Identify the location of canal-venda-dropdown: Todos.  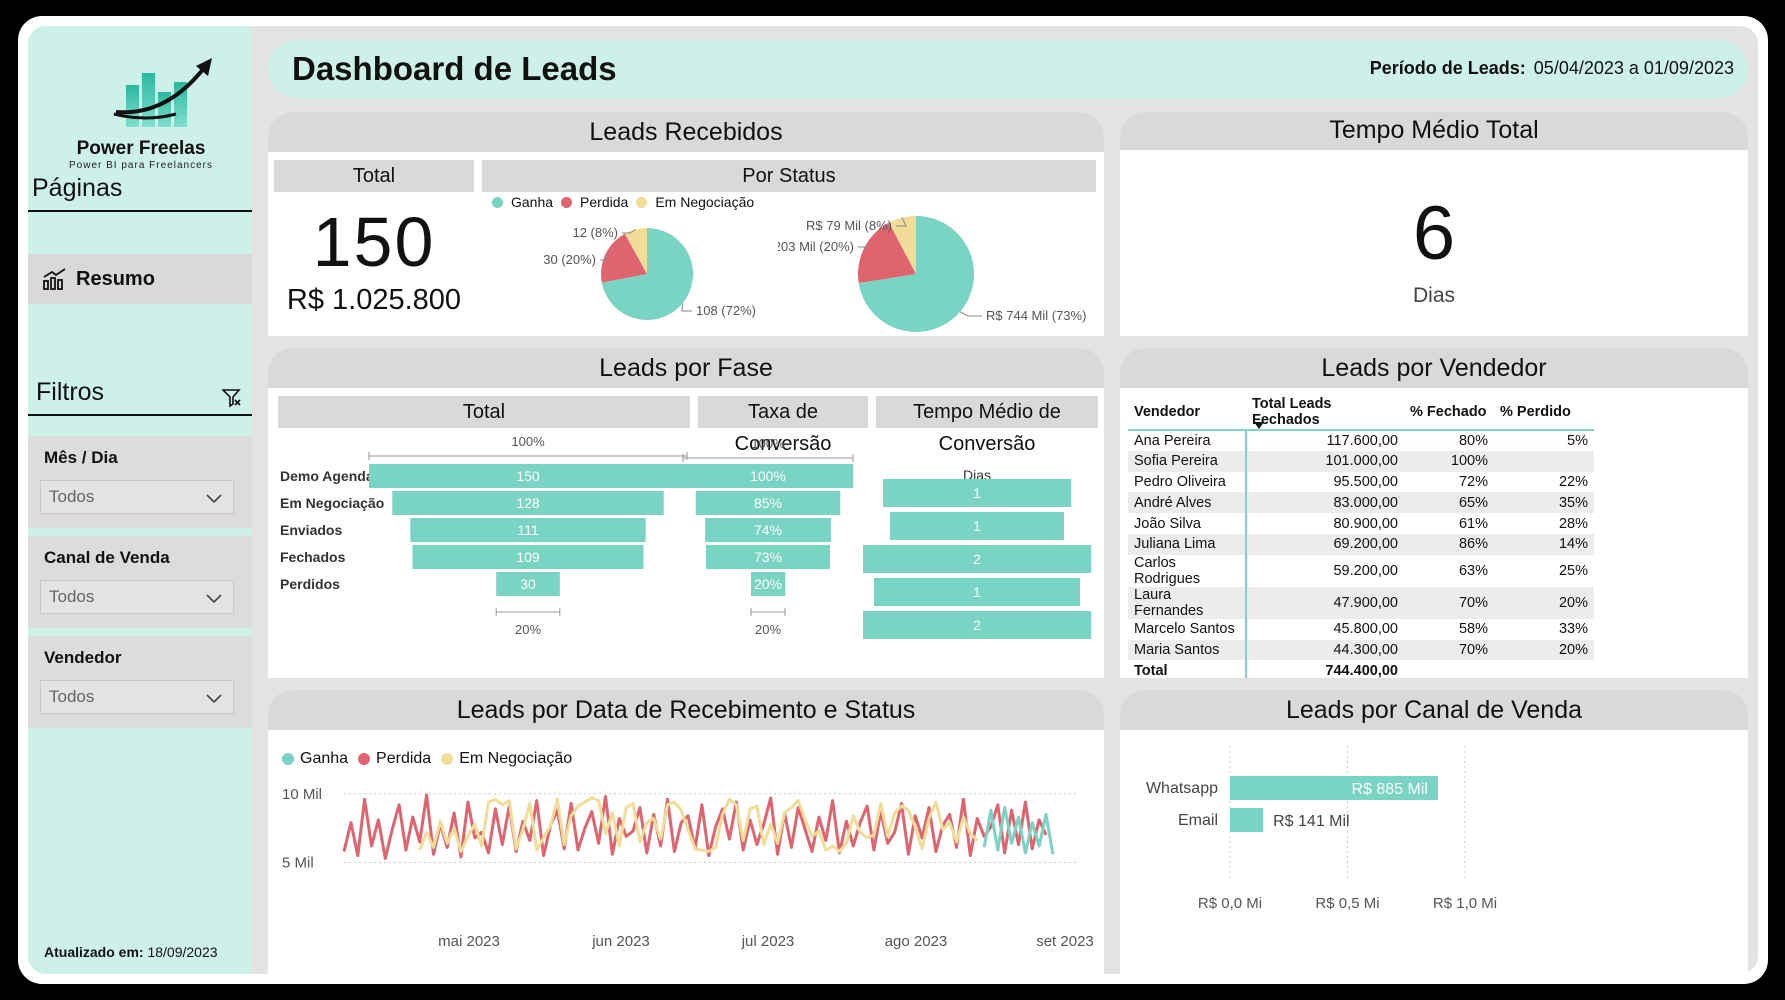
(137, 597).